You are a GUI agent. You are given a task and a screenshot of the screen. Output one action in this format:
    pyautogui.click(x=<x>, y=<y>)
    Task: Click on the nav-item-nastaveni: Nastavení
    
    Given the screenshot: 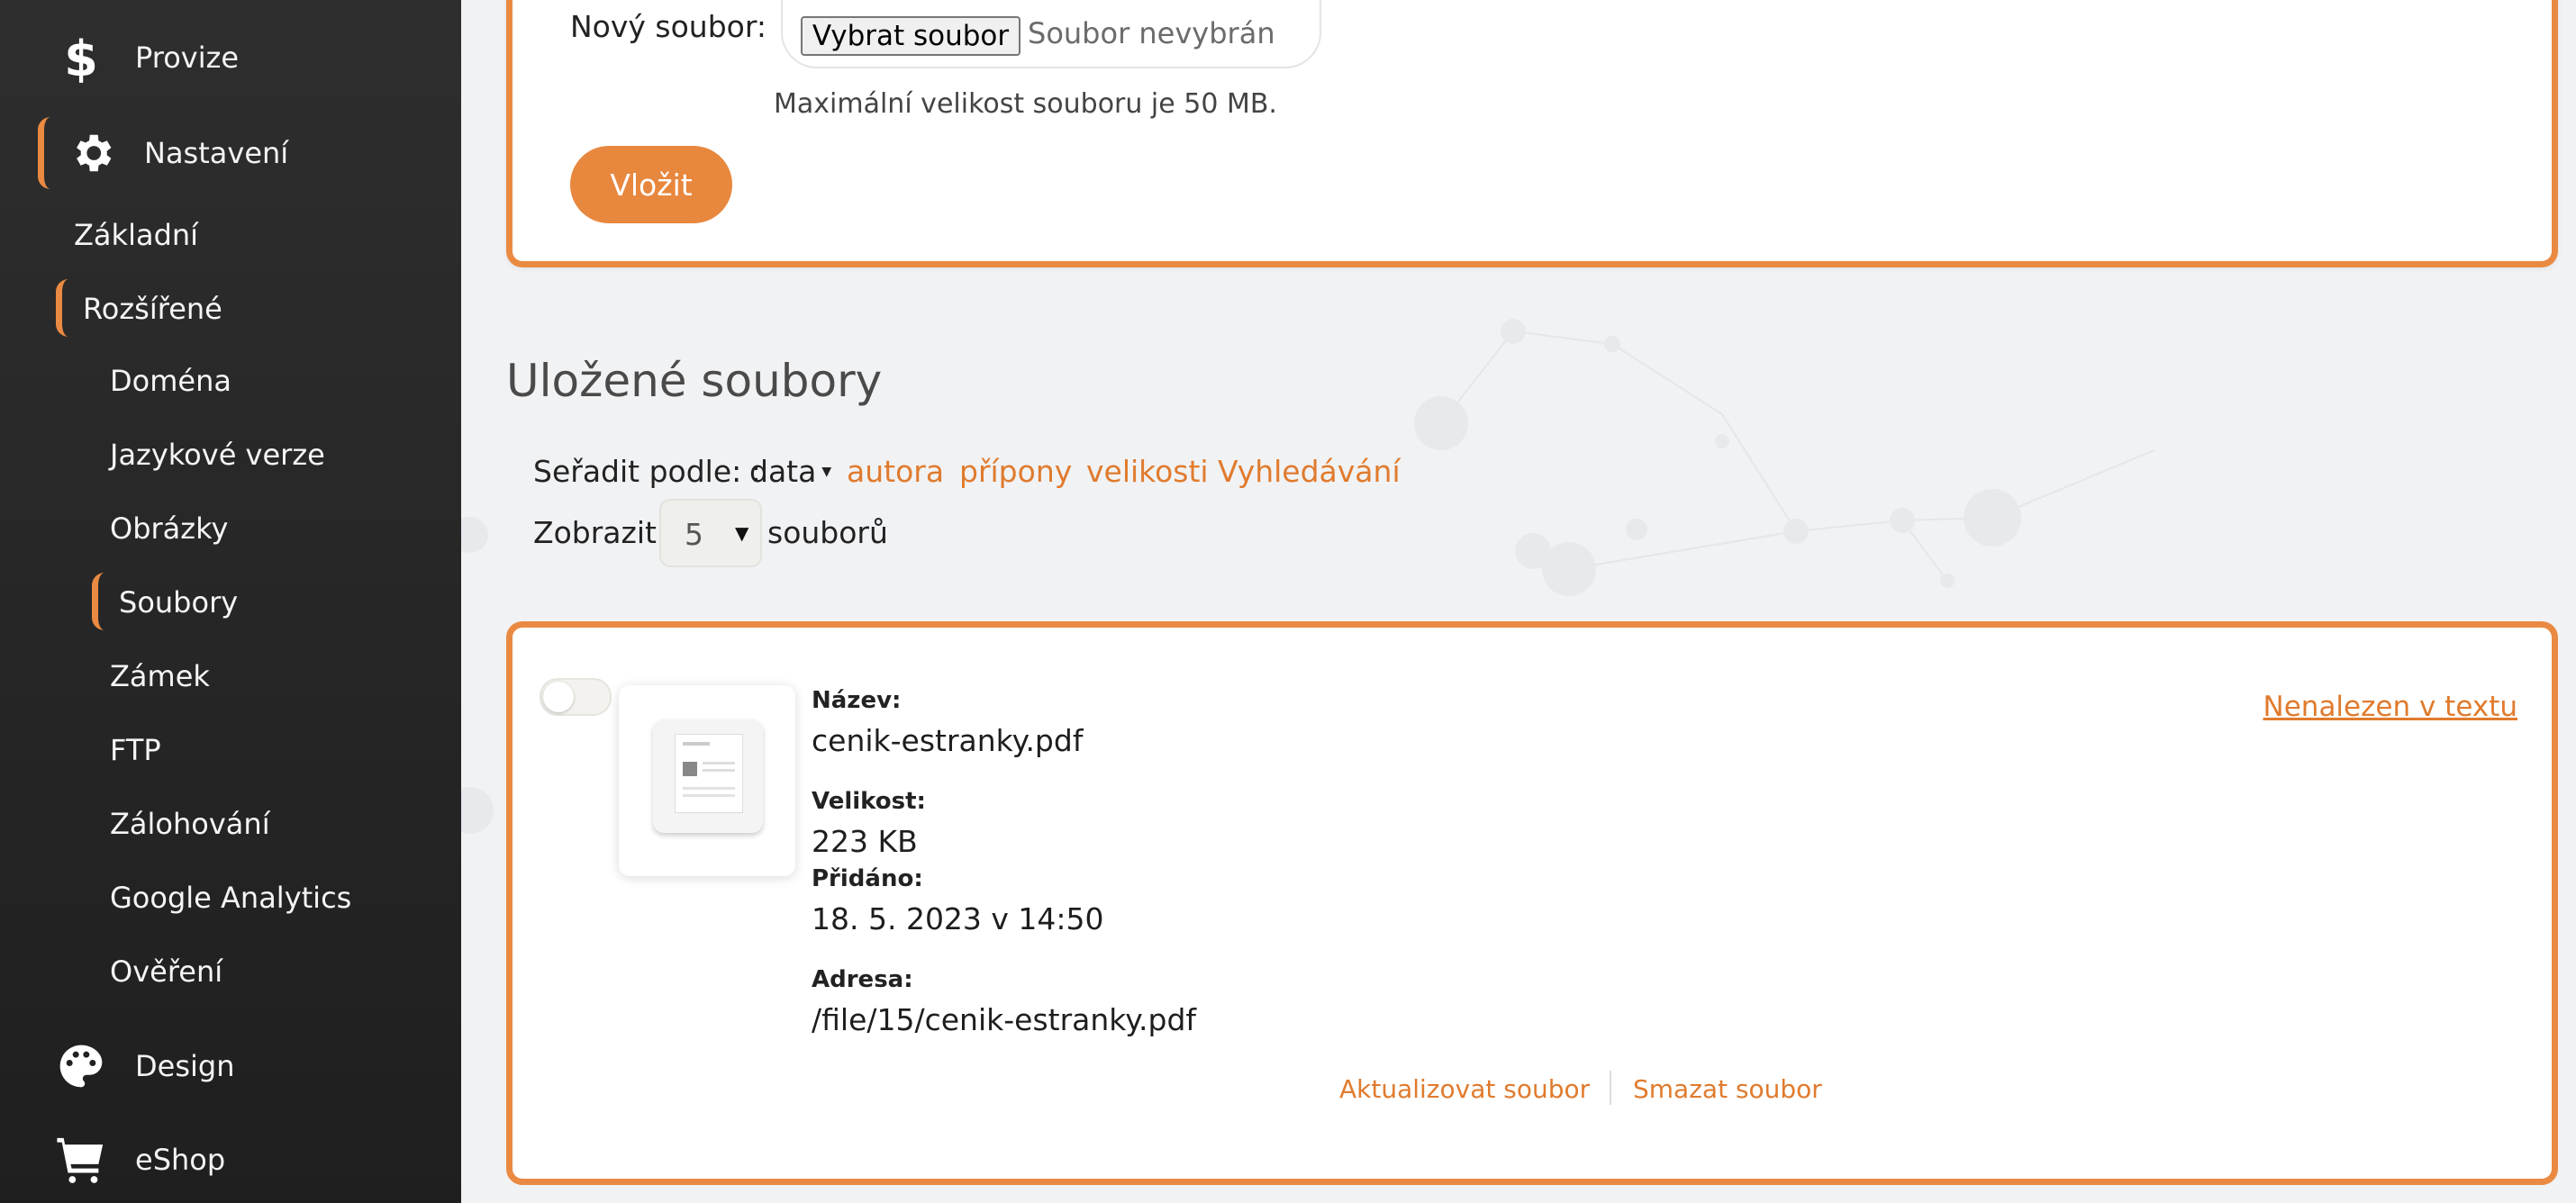 What is the action you would take?
    pyautogui.click(x=177, y=153)
    